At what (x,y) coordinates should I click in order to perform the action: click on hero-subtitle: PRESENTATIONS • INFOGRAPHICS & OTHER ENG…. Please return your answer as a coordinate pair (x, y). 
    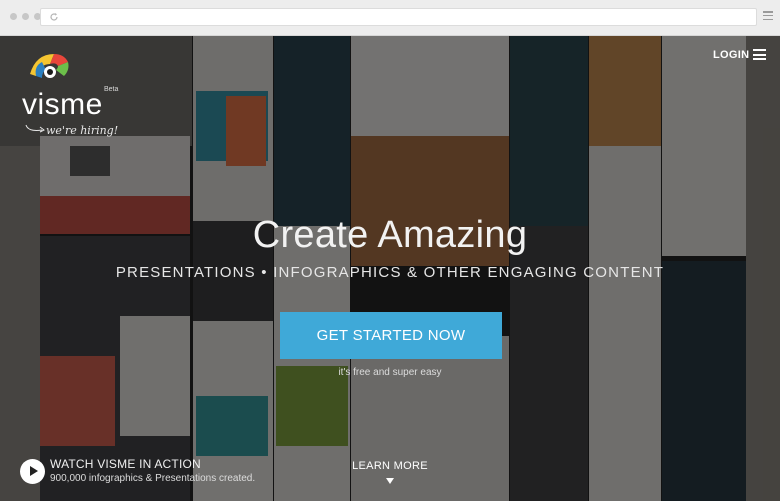
    Looking at the image, I should click on (390, 272).